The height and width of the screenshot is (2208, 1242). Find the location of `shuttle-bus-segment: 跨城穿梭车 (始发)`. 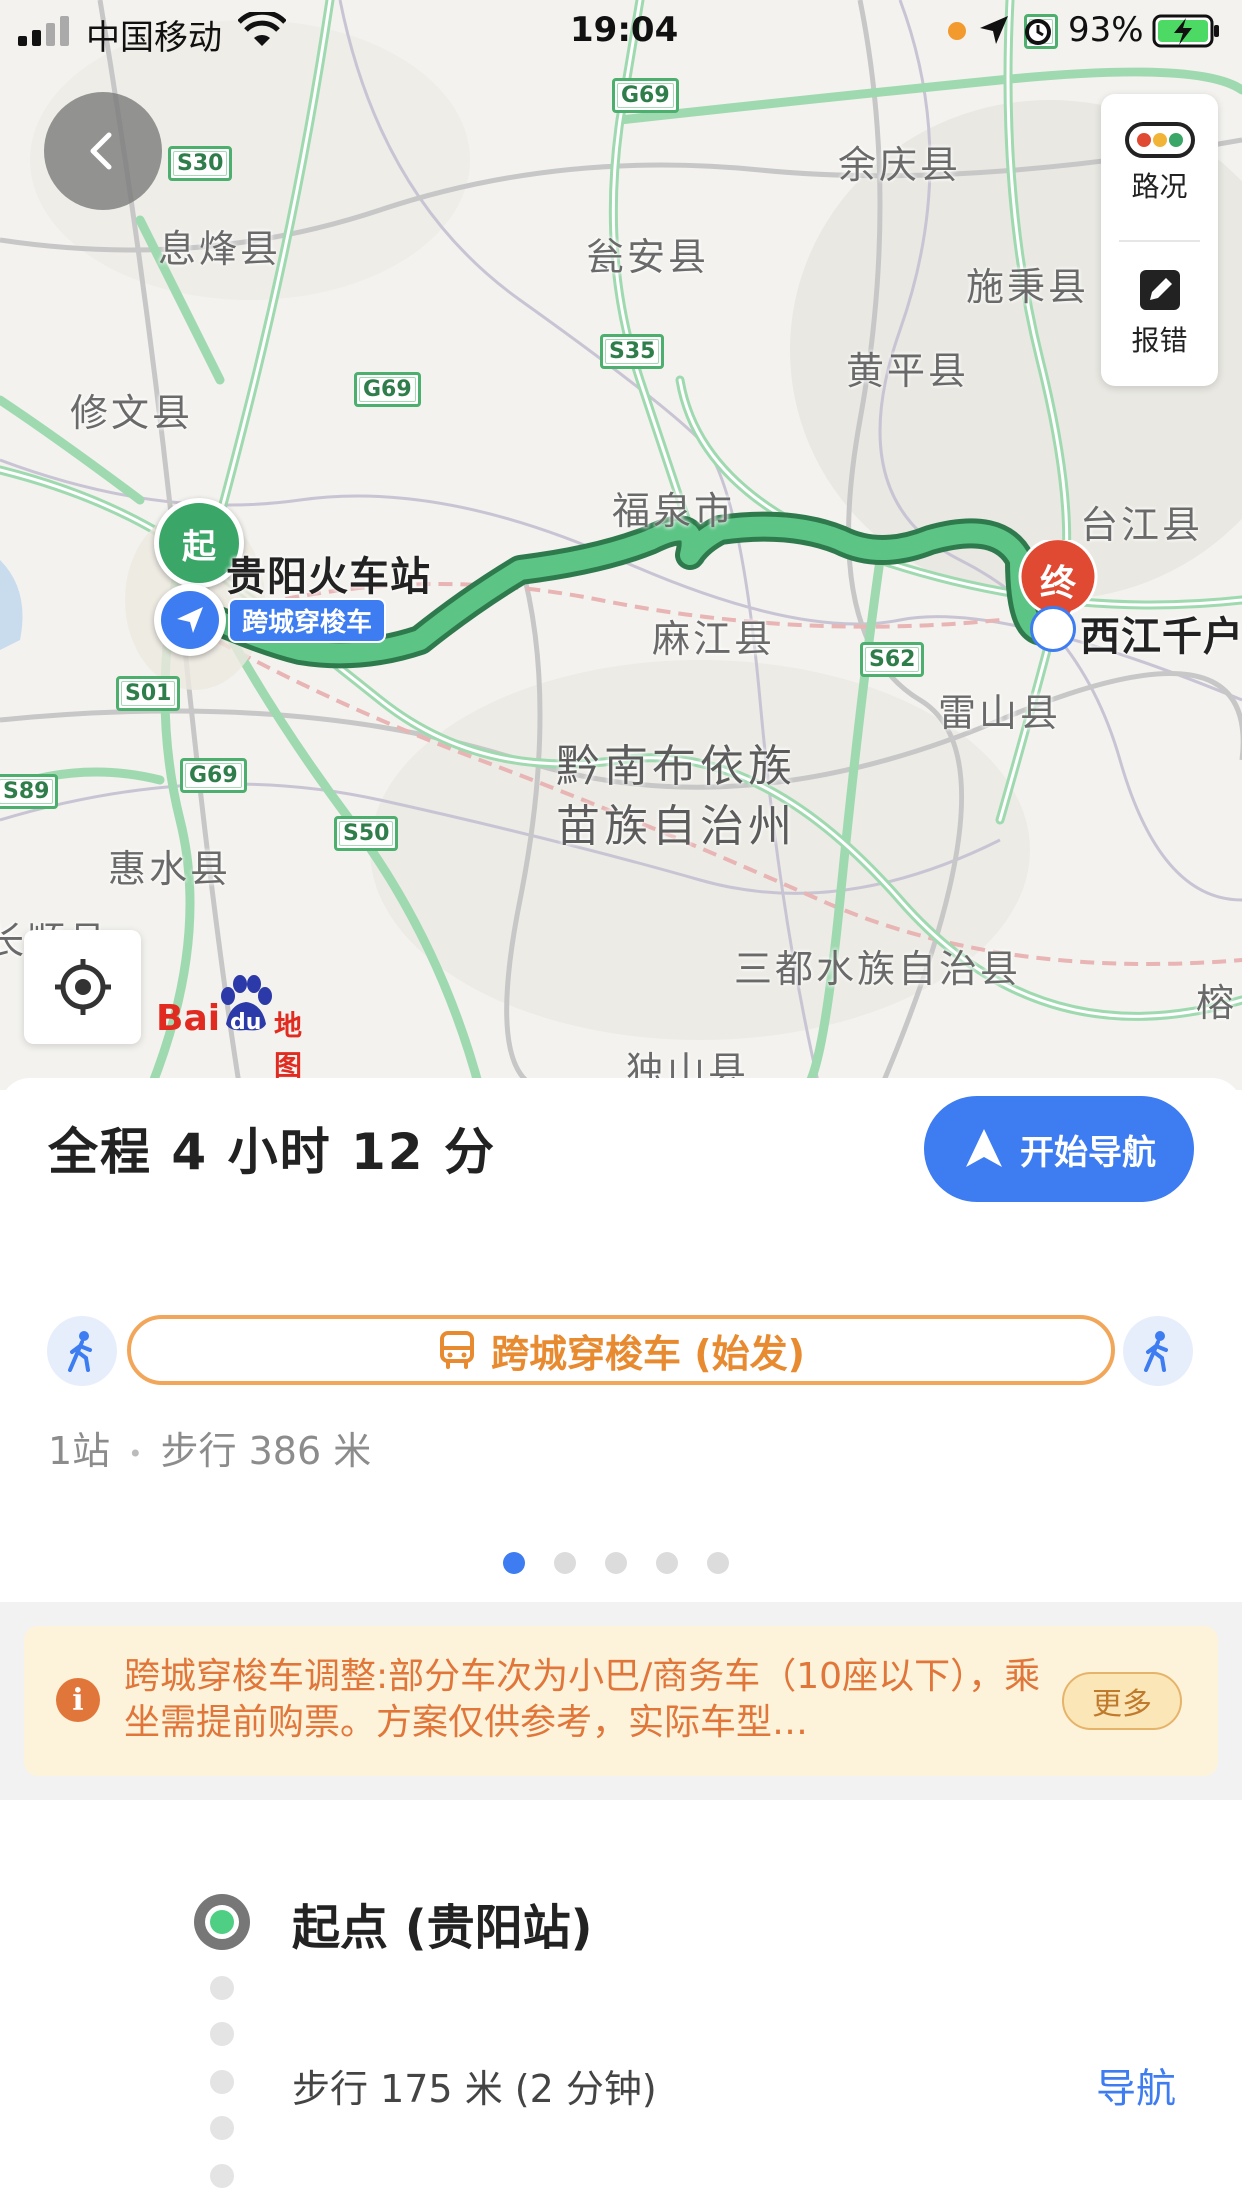

shuttle-bus-segment: 跨城穿梭车 (始发) is located at coordinates (621, 1350).